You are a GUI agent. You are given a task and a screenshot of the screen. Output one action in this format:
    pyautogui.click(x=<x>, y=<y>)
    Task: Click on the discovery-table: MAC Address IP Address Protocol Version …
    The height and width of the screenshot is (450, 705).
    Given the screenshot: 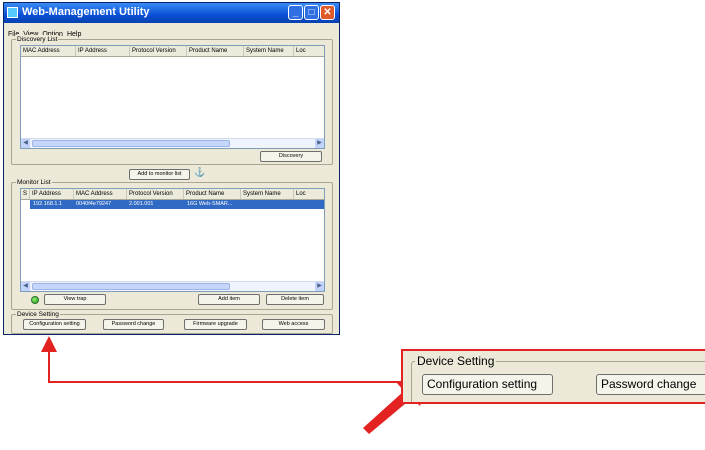 What is the action you would take?
    pyautogui.click(x=172, y=97)
    